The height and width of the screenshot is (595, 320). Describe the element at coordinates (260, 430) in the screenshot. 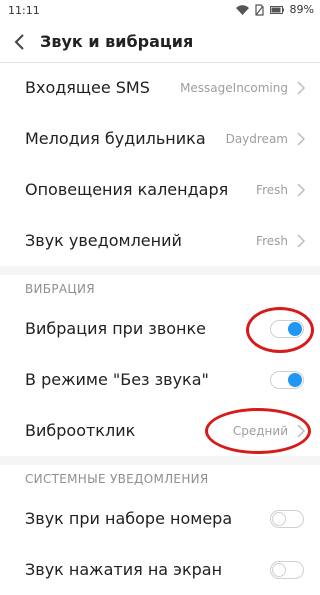

I see `item-value: Средний` at that location.